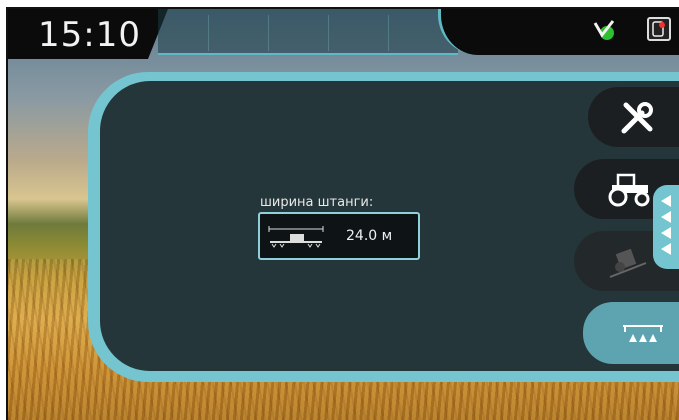 This screenshot has height=420, width=679. Describe the element at coordinates (317, 202) in the screenshot. I see `boom-width-label: ширина штанги:` at that location.